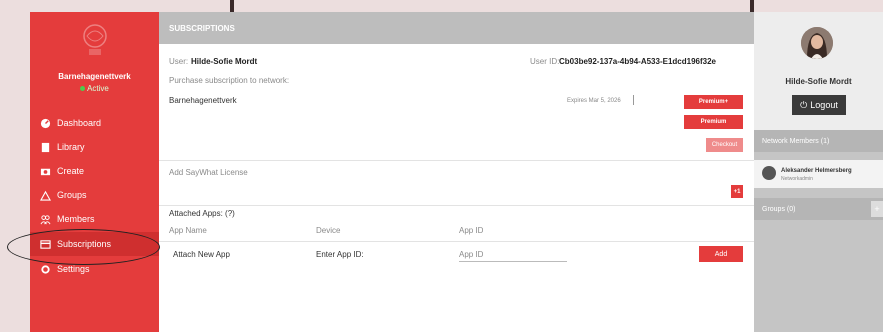 This screenshot has height=332, width=883. What do you see at coordinates (721, 254) in the screenshot?
I see `add-app-button: Add` at bounding box center [721, 254].